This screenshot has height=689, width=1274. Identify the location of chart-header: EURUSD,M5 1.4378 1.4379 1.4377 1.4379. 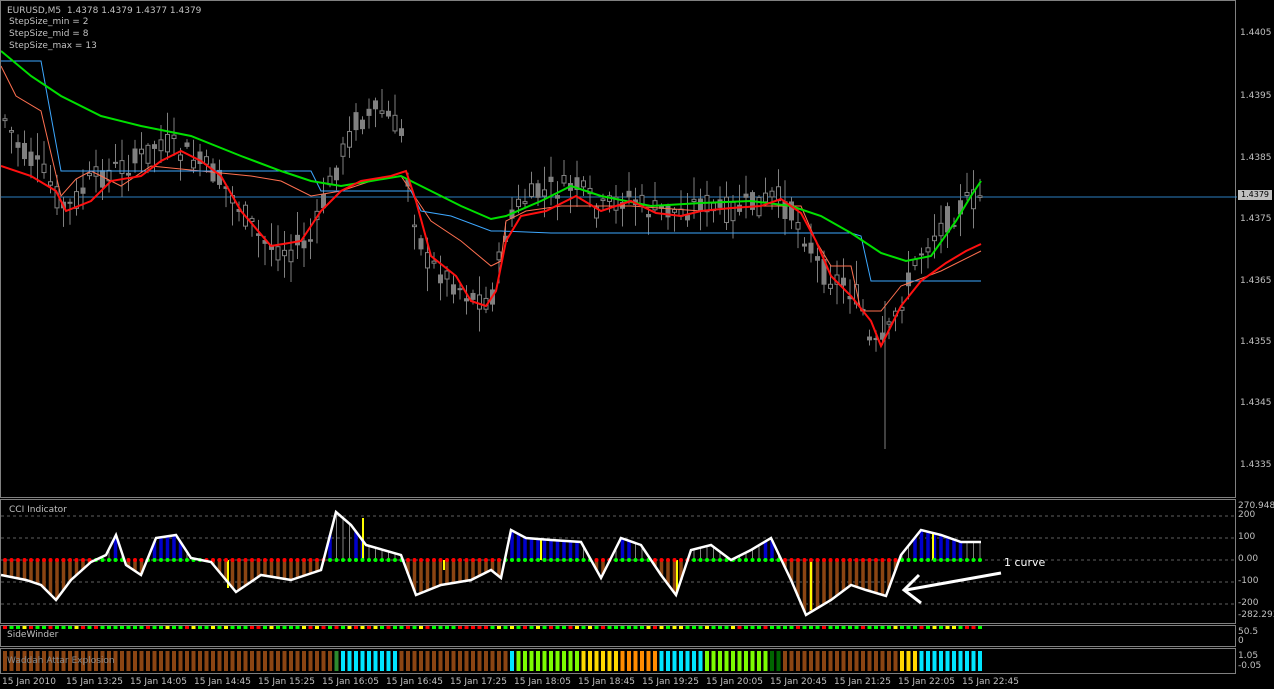
(104, 11).